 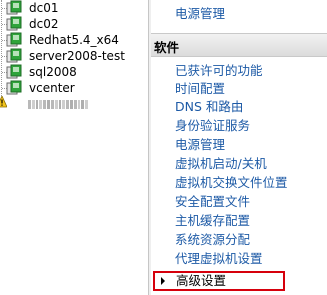 I want to click on tree-item-label: server2008-test, so click(x=77, y=56).